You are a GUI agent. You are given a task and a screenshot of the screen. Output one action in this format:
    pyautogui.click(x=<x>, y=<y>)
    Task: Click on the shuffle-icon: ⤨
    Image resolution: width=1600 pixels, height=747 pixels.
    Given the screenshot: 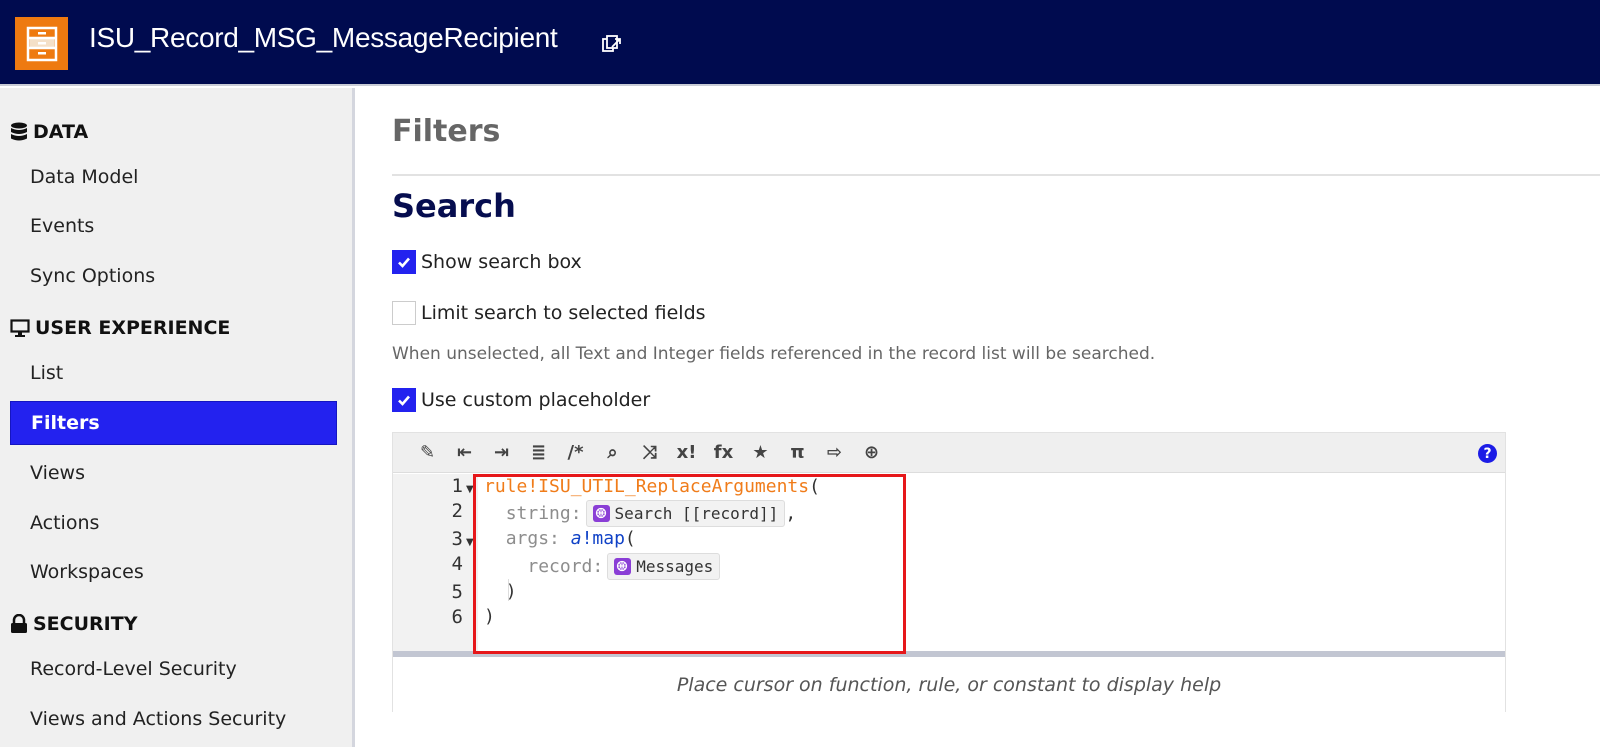 What is the action you would take?
    pyautogui.click(x=649, y=453)
    